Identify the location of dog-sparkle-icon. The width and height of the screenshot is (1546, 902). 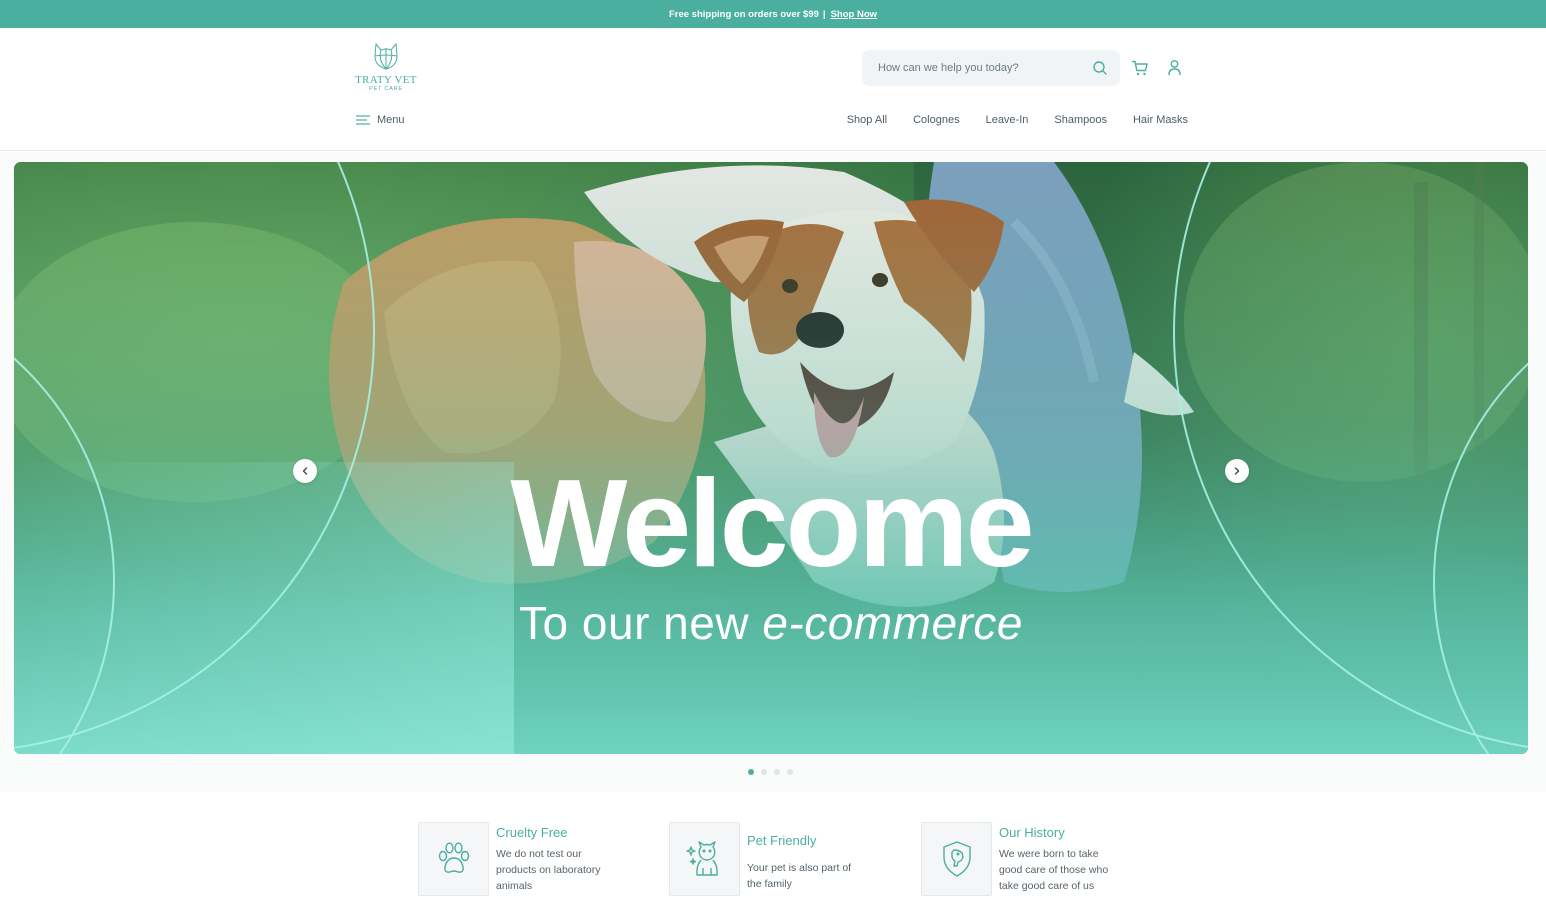
(701, 858).